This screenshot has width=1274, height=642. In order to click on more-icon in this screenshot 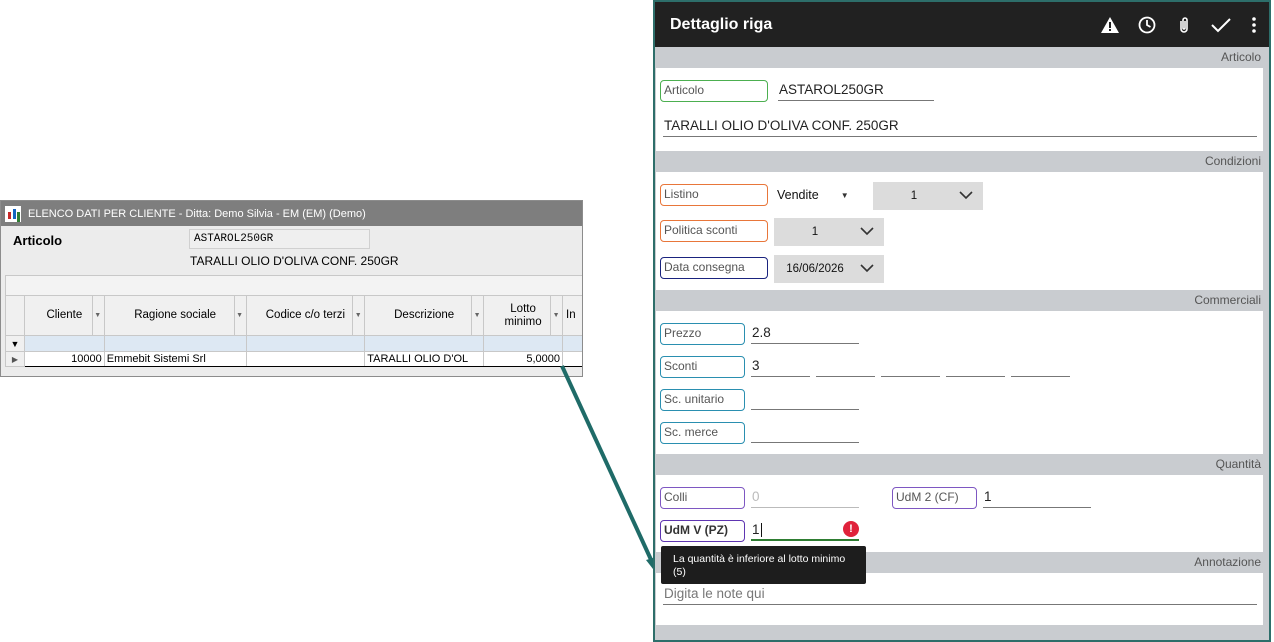, I will do `click(1254, 24)`.